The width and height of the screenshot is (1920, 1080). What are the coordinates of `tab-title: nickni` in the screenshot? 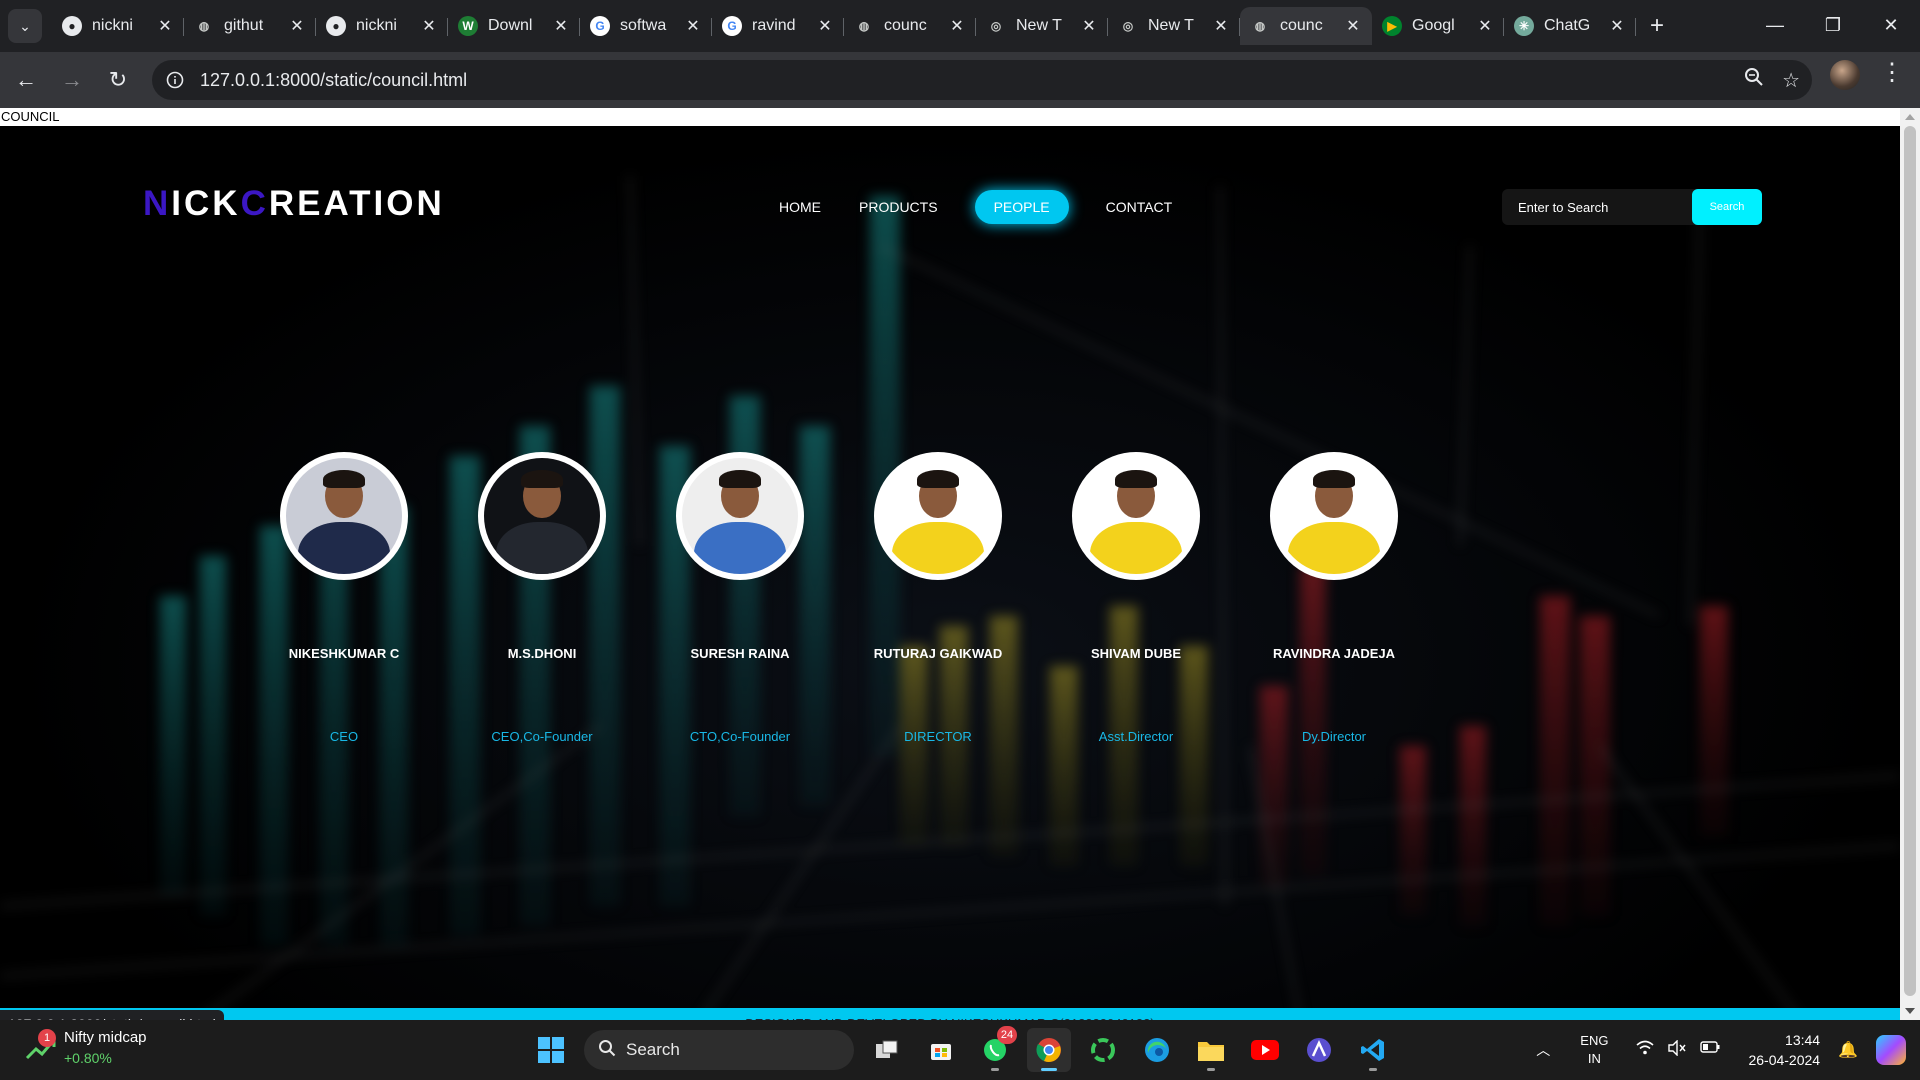 It's located at (112, 25).